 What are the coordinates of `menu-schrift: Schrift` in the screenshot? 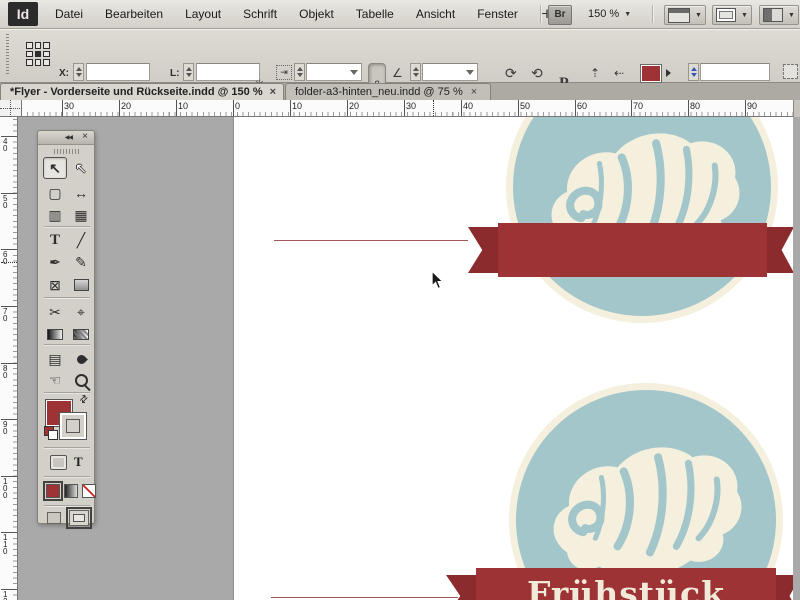 It's located at (260, 14).